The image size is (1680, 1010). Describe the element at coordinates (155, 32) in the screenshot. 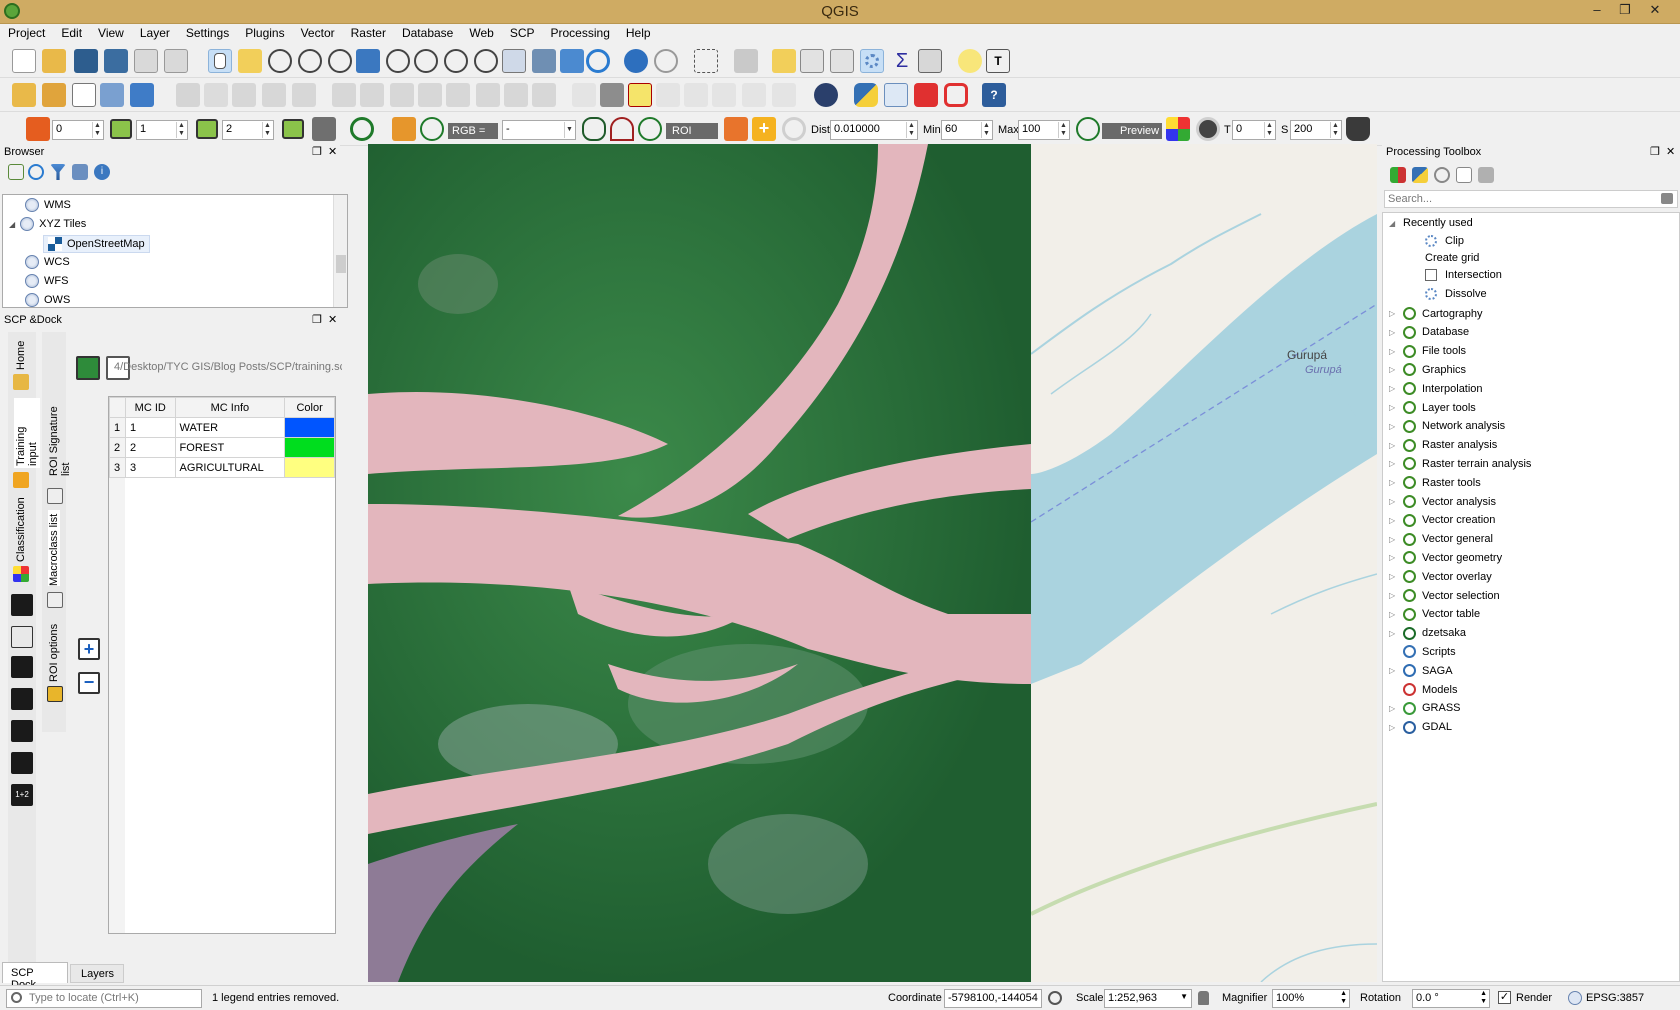

I see `menu-layer: Layer` at that location.